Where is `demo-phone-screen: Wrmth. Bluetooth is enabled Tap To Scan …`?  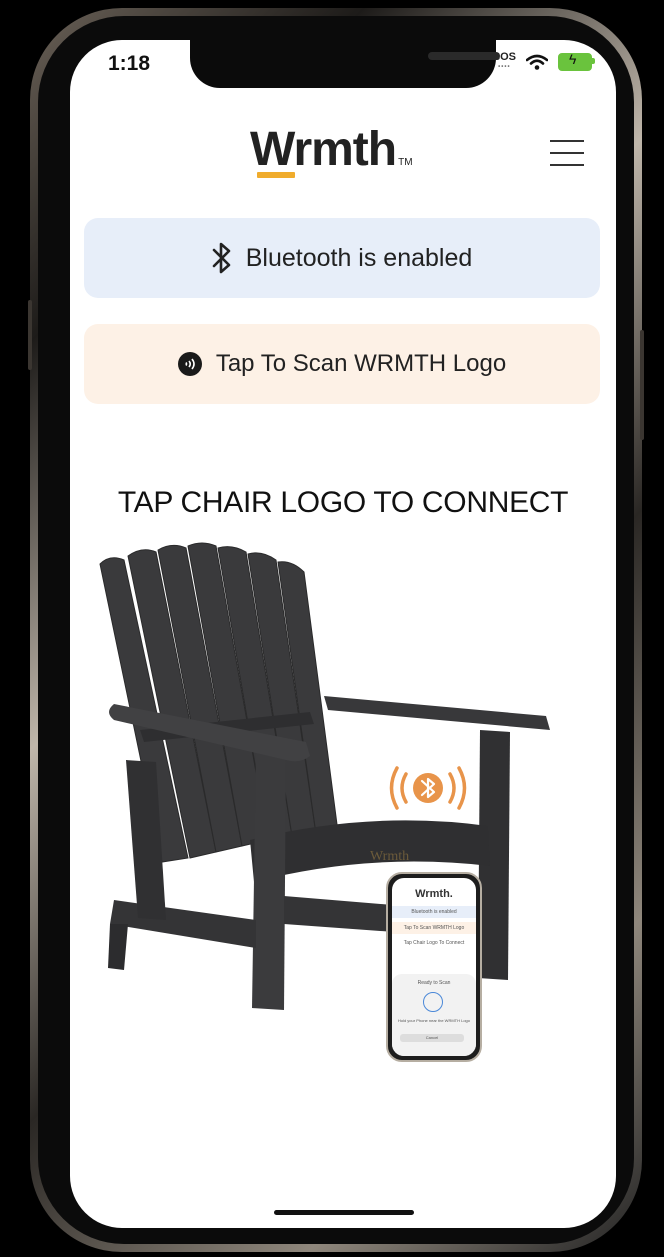 demo-phone-screen: Wrmth. Bluetooth is enabled Tap To Scan … is located at coordinates (434, 967).